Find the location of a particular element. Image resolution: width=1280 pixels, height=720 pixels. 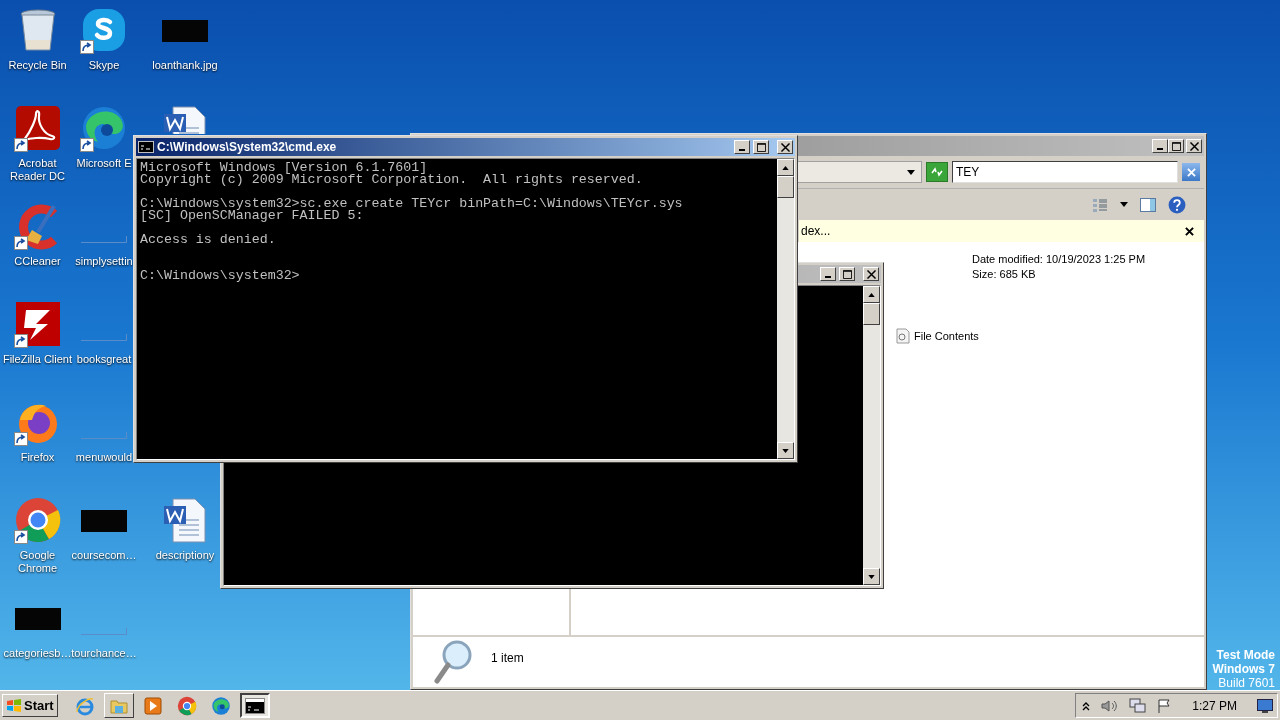

taskbar-button is located at coordinates (254, 705).